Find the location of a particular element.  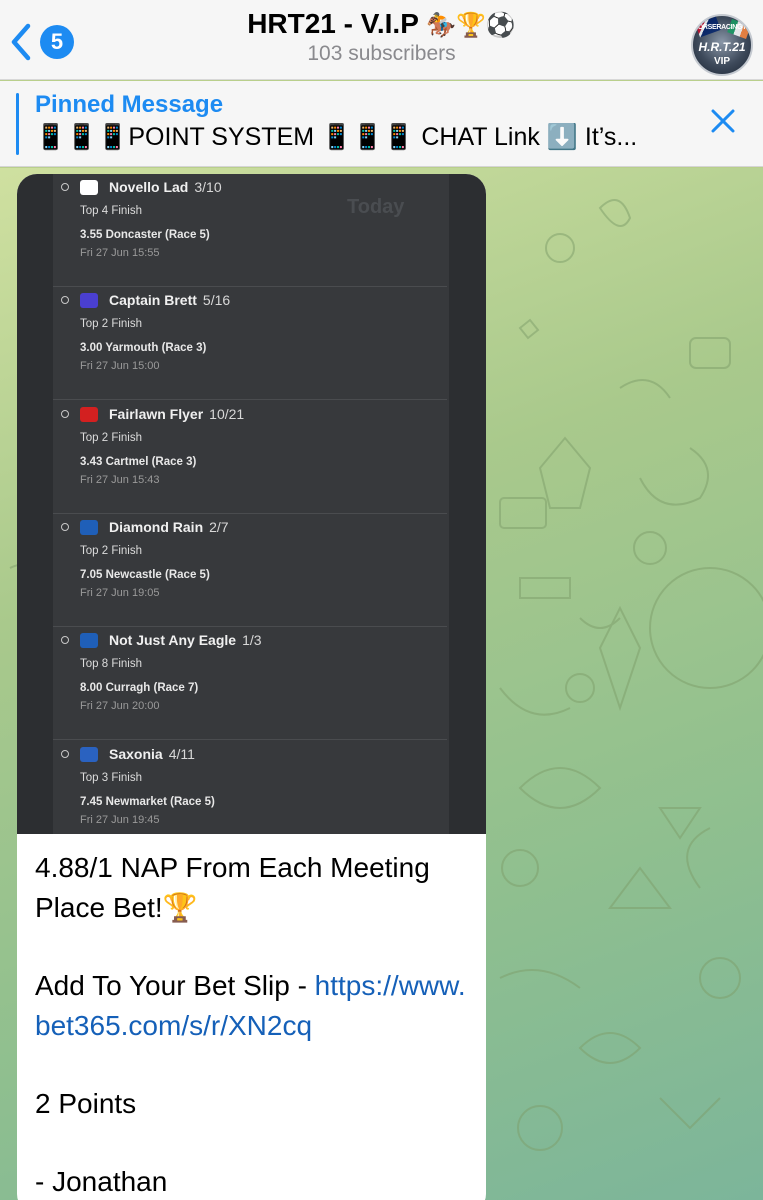

avatar-text-top: HORSERACINGTIPS21 is located at coordinates (723, 27).